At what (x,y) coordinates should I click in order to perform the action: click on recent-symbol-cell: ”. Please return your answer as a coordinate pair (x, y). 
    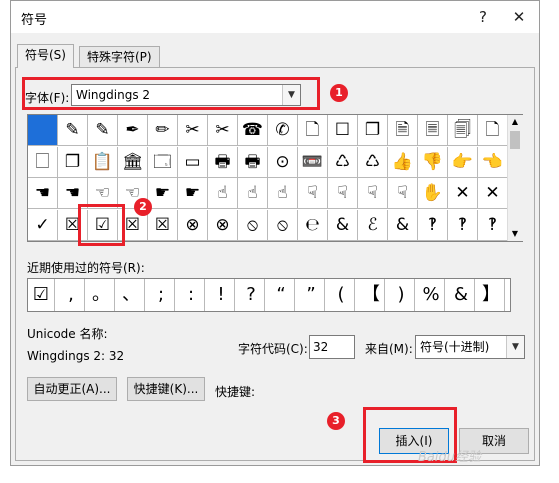
    Looking at the image, I should click on (311, 295).